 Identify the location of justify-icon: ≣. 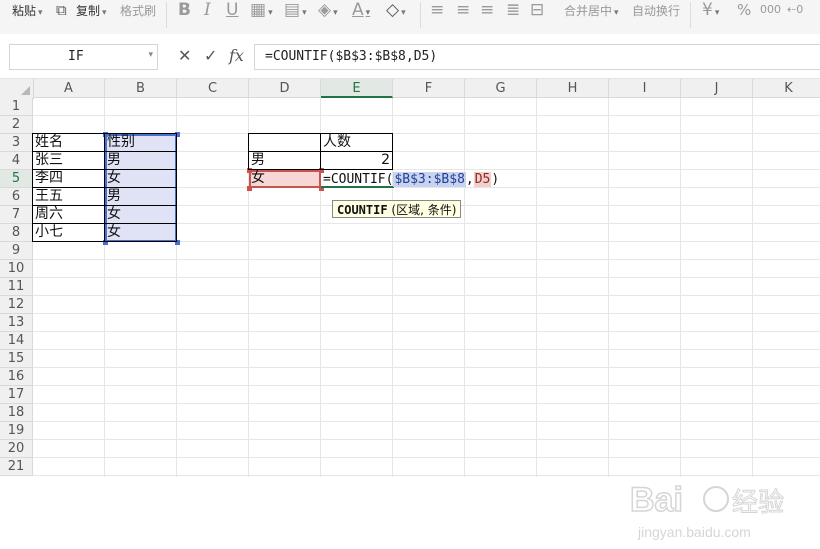
(513, 10).